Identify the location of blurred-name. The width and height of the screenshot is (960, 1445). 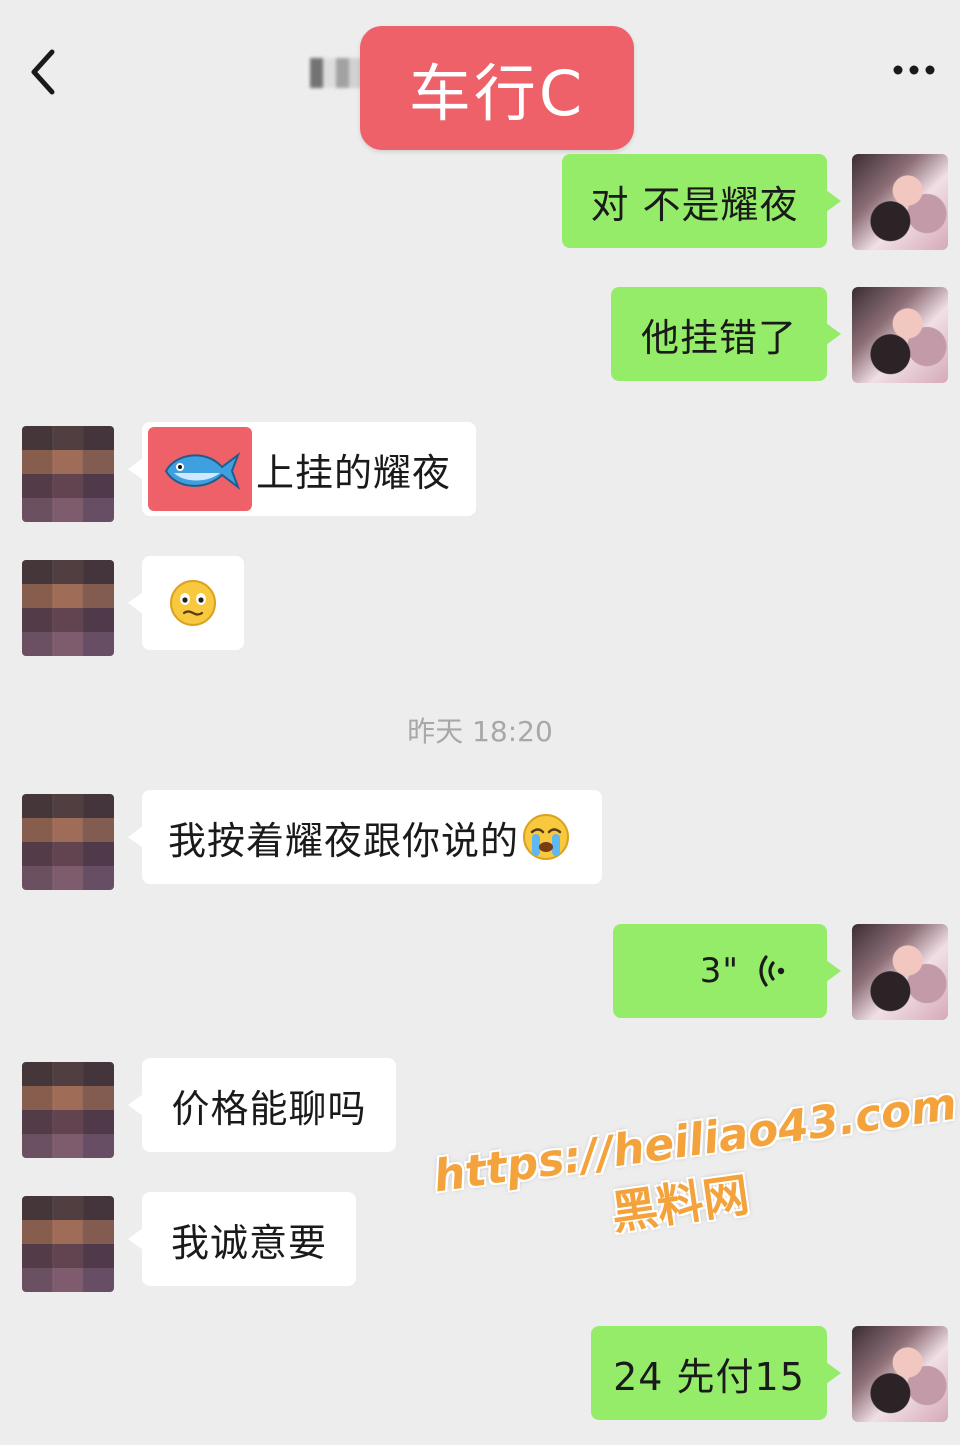
(336, 73).